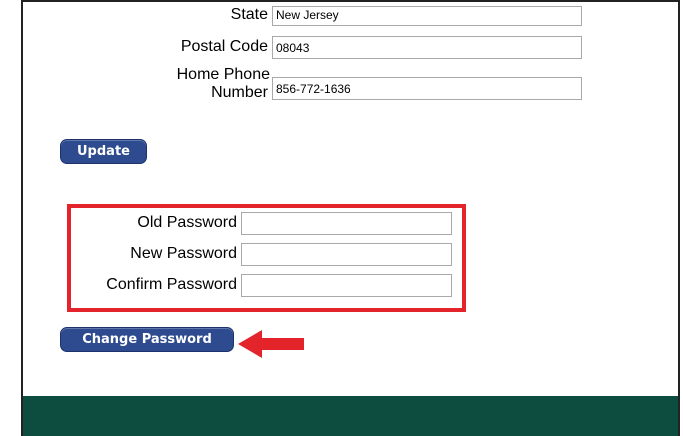  What do you see at coordinates (187, 222) in the screenshot?
I see `old-password-label: Old Password` at bounding box center [187, 222].